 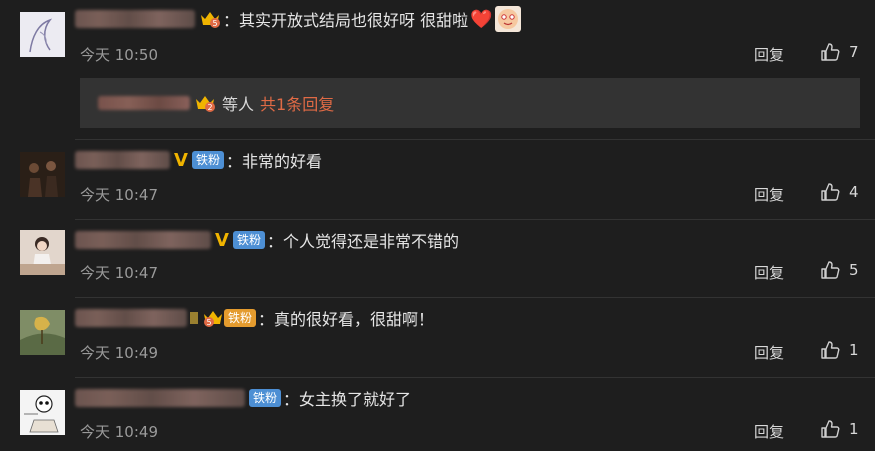 What do you see at coordinates (481, 19) in the screenshot?
I see `heart-emoji-icon: ❤️` at bounding box center [481, 19].